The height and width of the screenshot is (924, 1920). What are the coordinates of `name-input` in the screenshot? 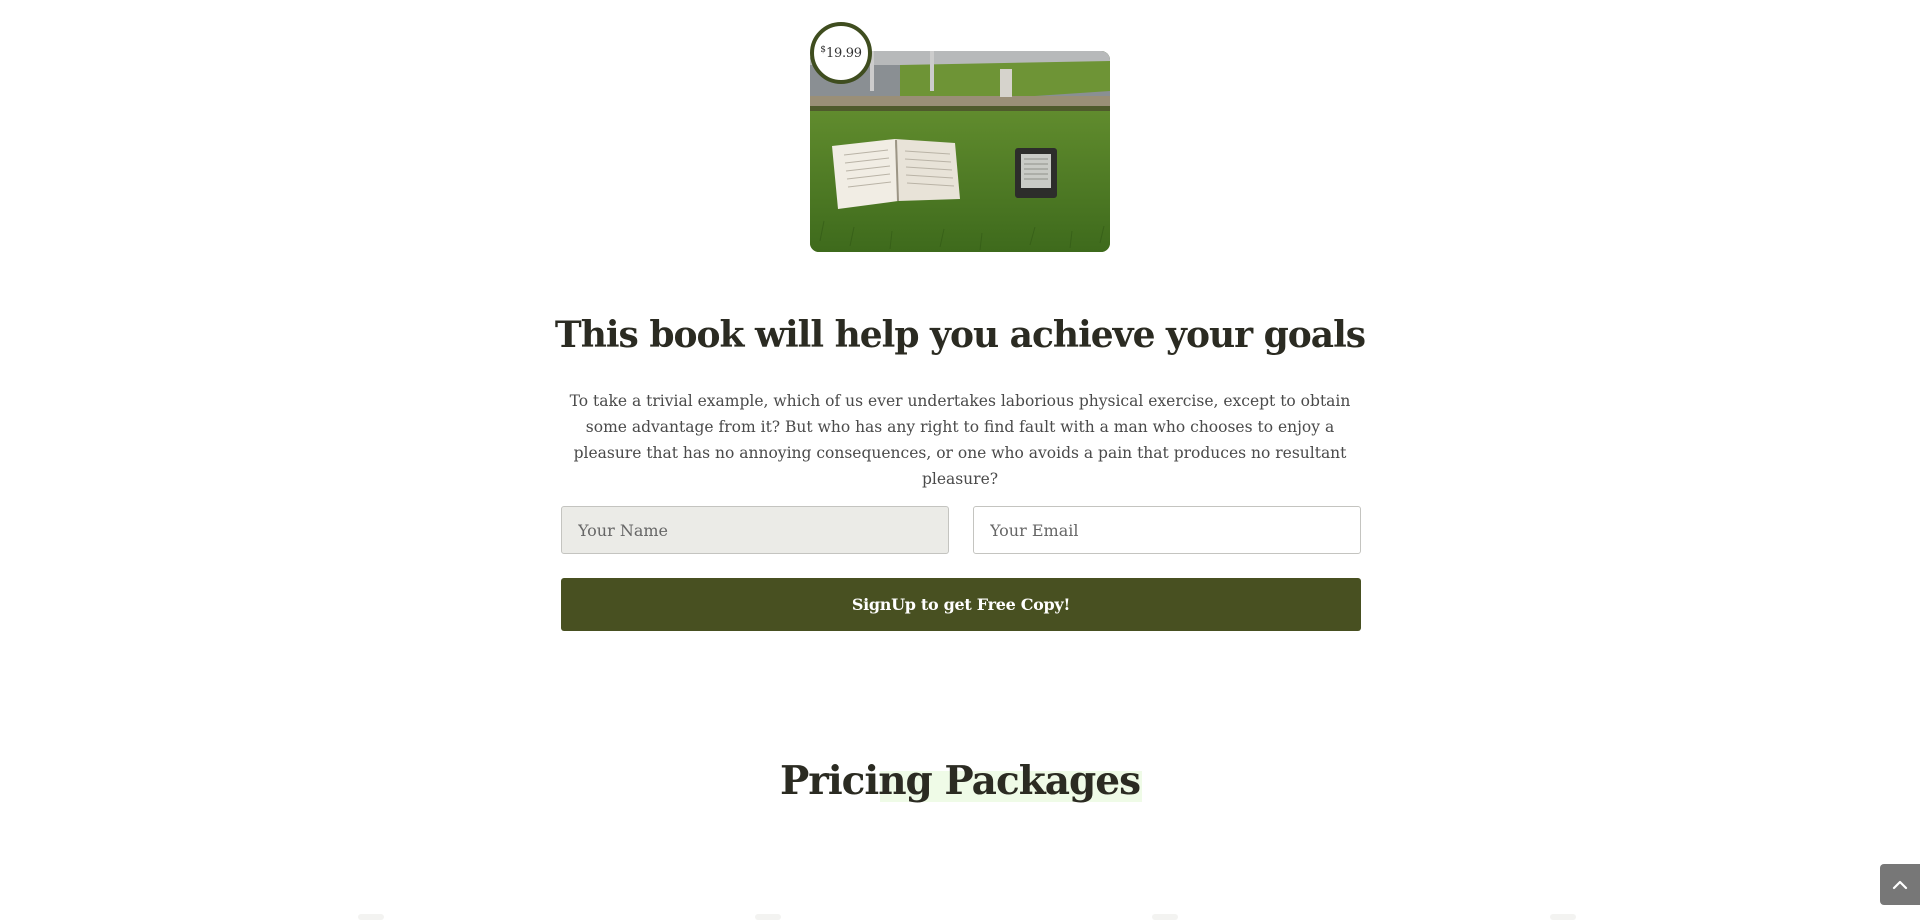 It's located at (755, 530).